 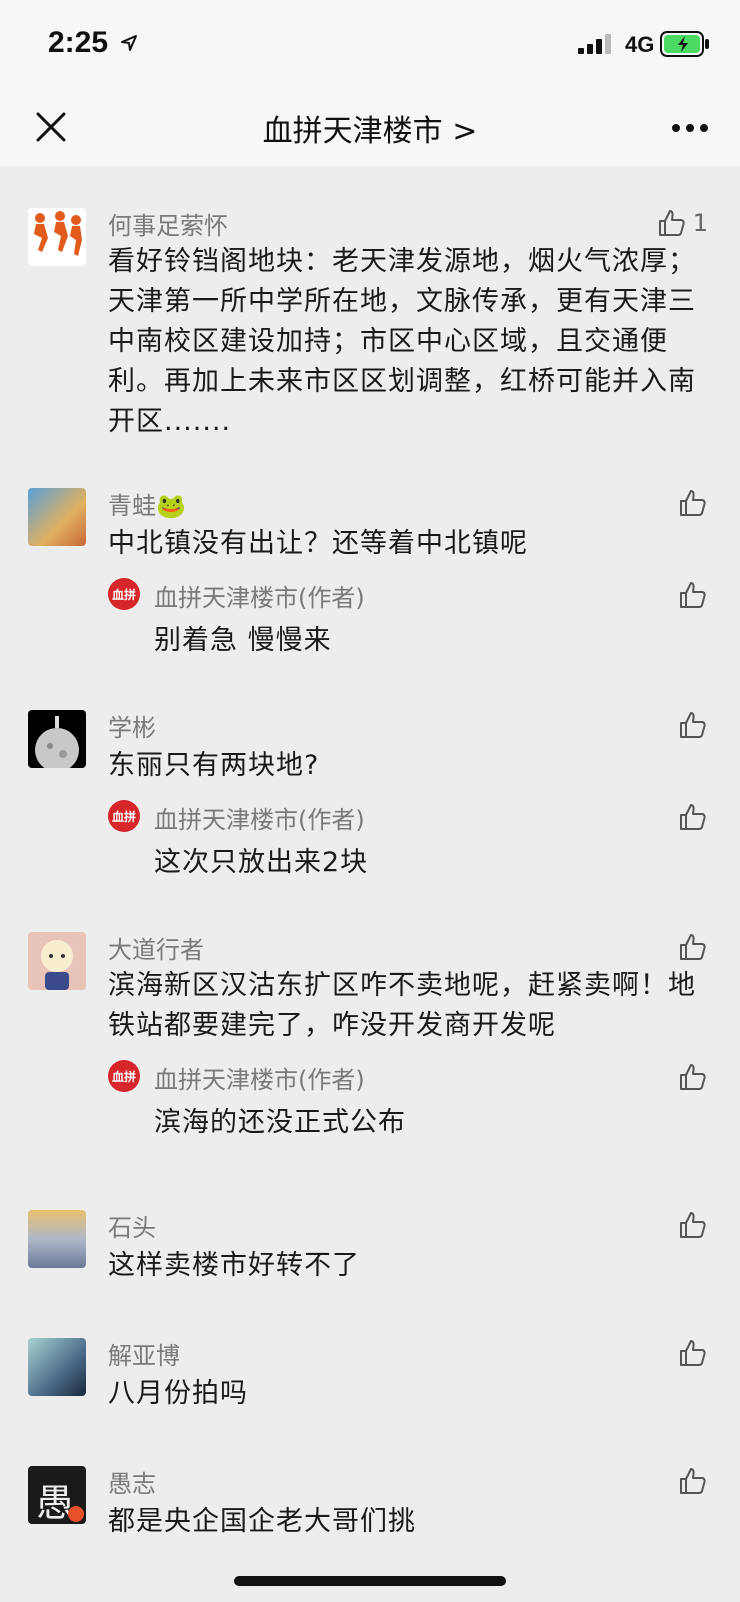 I want to click on more-options-icon, so click(x=690, y=128).